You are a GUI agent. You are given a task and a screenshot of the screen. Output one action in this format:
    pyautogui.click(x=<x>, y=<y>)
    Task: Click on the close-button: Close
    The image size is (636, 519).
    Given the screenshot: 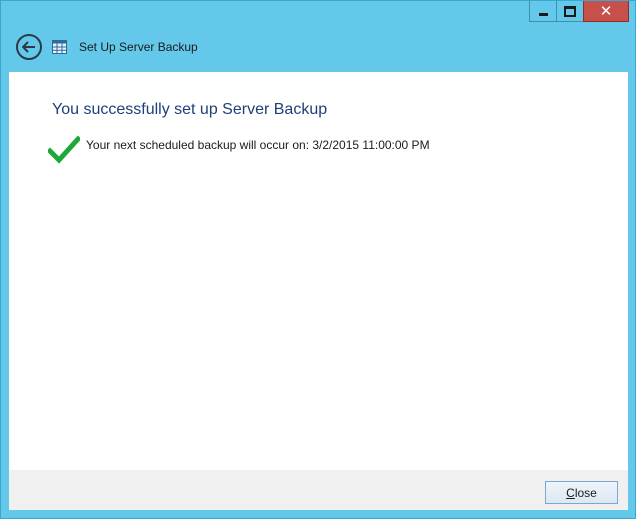 What is the action you would take?
    pyautogui.click(x=581, y=492)
    